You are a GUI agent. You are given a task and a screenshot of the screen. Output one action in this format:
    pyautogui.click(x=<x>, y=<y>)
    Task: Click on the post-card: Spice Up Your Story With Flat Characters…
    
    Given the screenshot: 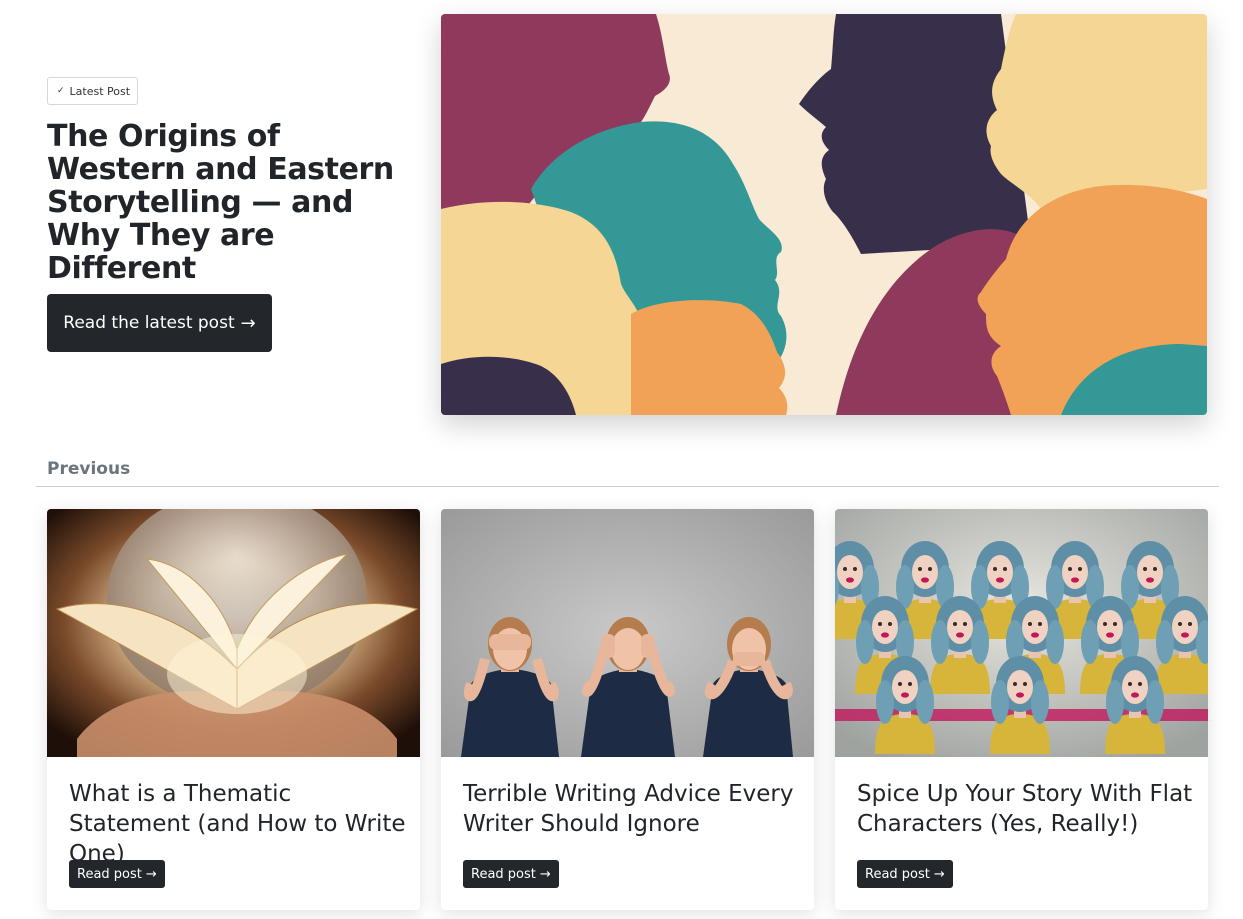 What is the action you would take?
    pyautogui.click(x=1021, y=709)
    